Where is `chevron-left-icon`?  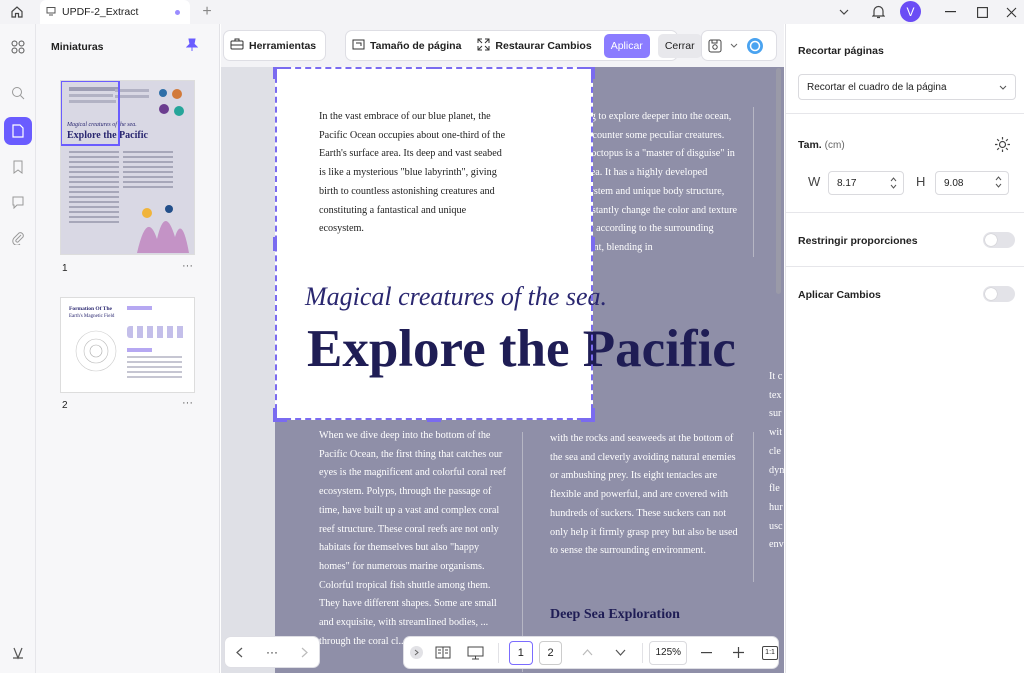 chevron-left-icon is located at coordinates (239, 652).